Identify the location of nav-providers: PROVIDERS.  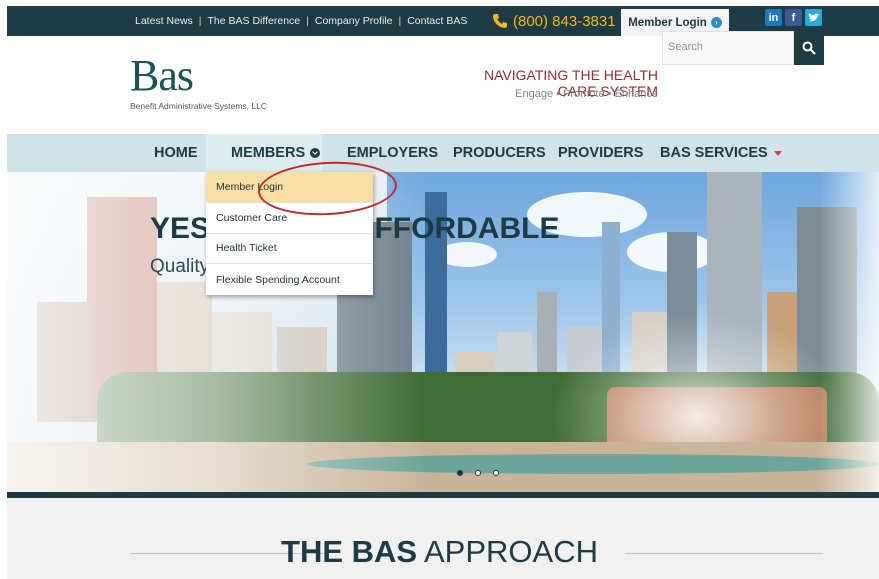
(600, 153).